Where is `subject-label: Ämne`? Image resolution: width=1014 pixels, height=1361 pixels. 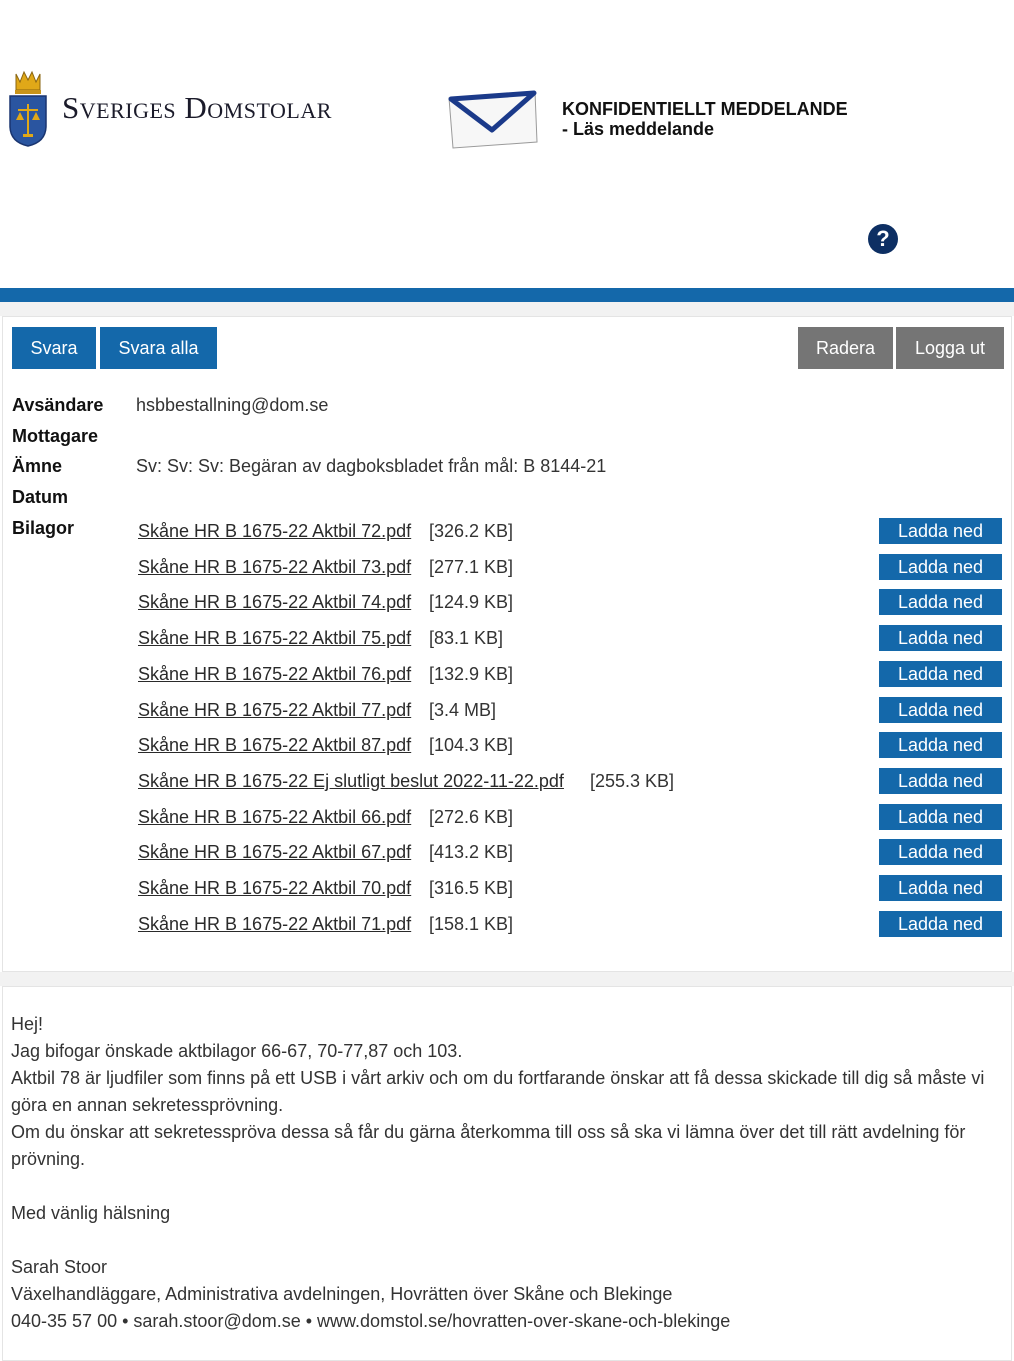 subject-label: Ämne is located at coordinates (37, 466).